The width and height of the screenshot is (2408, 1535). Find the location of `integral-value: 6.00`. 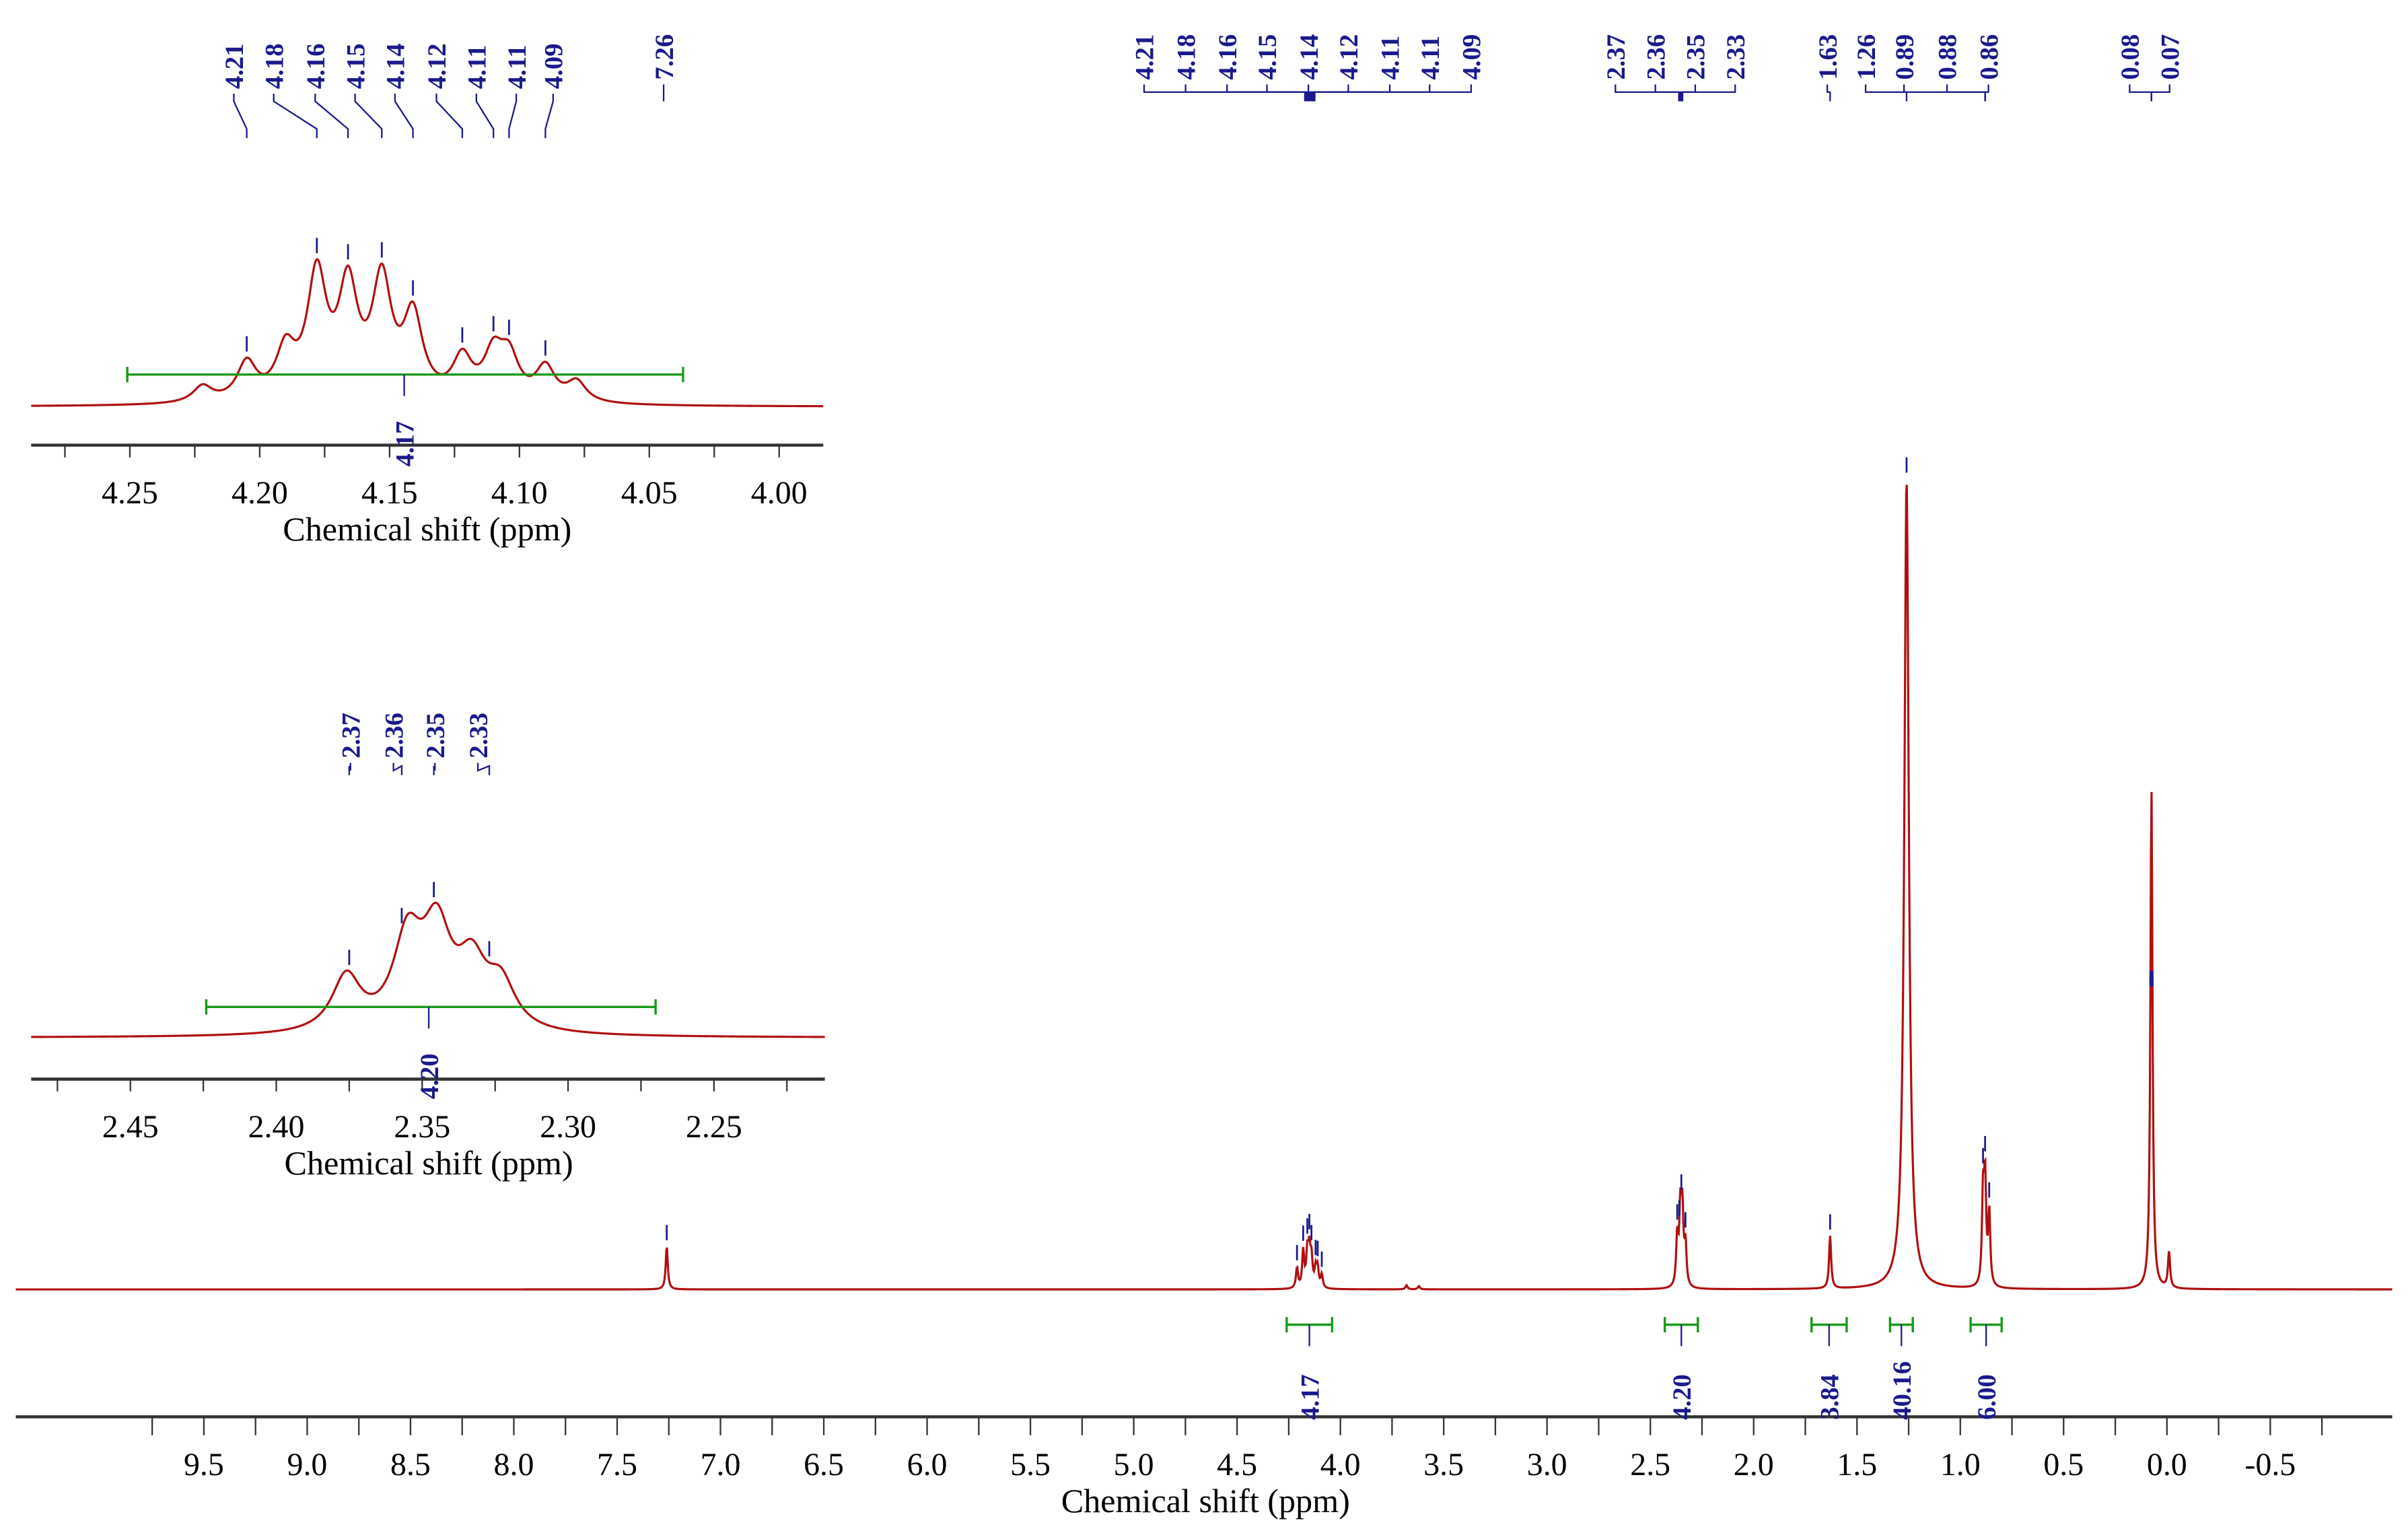

integral-value: 6.00 is located at coordinates (1988, 1397).